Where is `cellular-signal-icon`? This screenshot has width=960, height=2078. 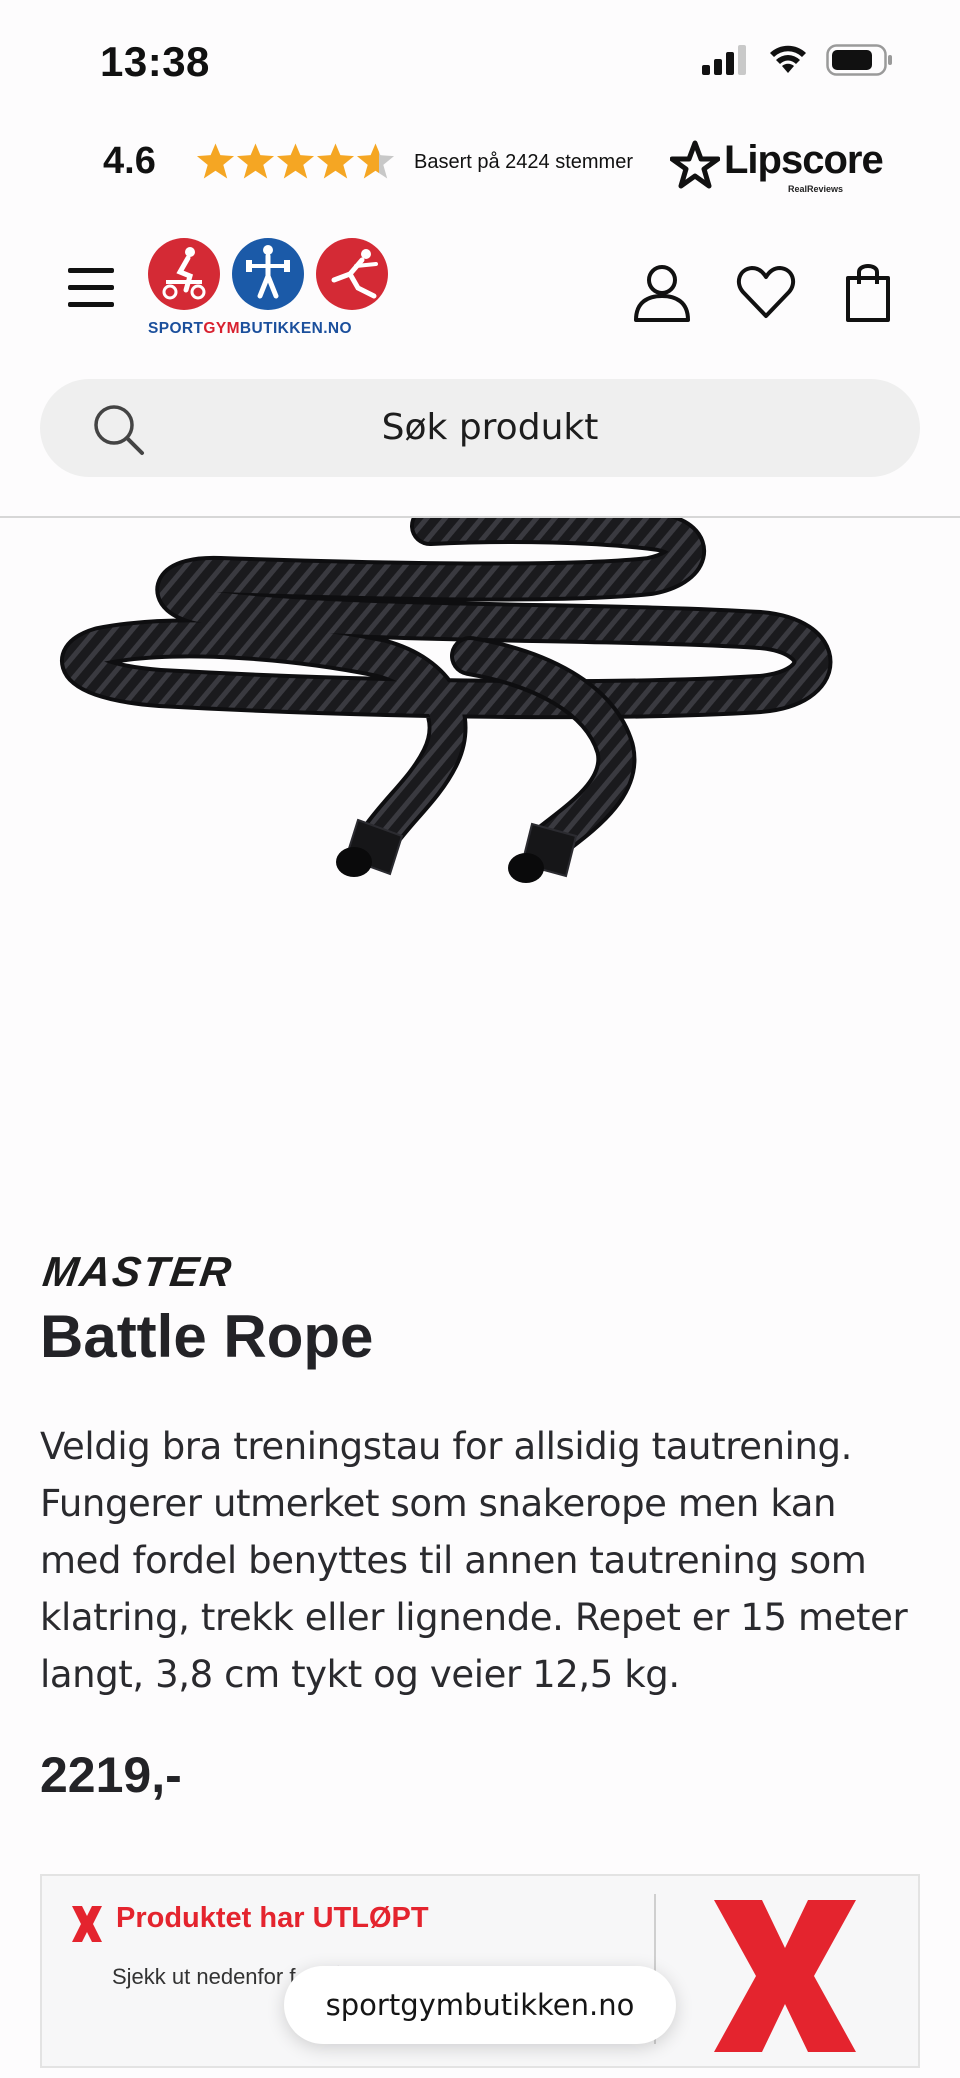 cellular-signal-icon is located at coordinates (724, 60).